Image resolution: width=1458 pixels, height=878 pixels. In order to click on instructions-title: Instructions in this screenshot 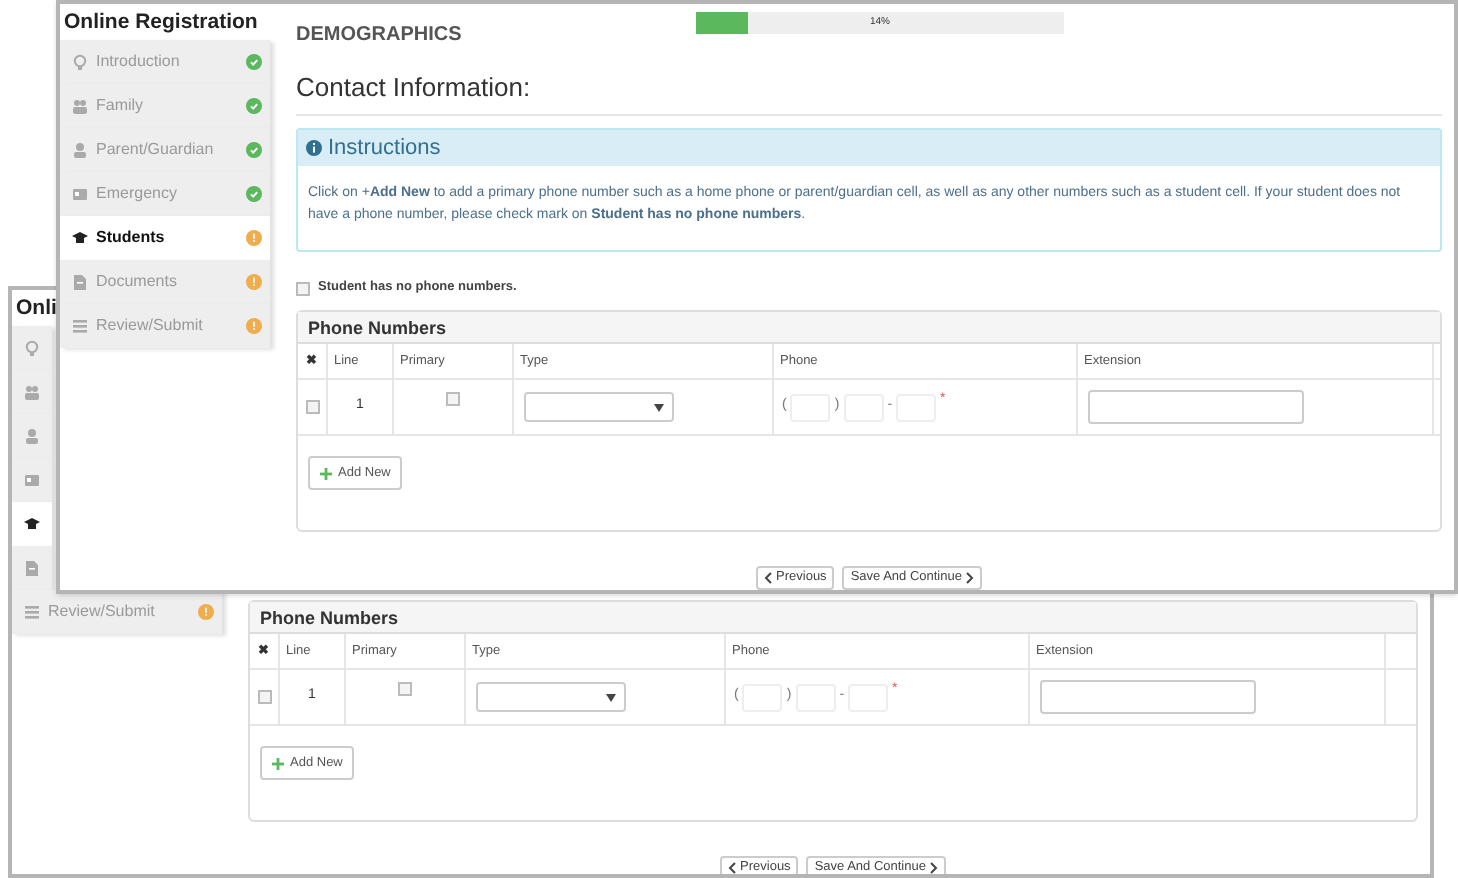, I will do `click(384, 149)`.